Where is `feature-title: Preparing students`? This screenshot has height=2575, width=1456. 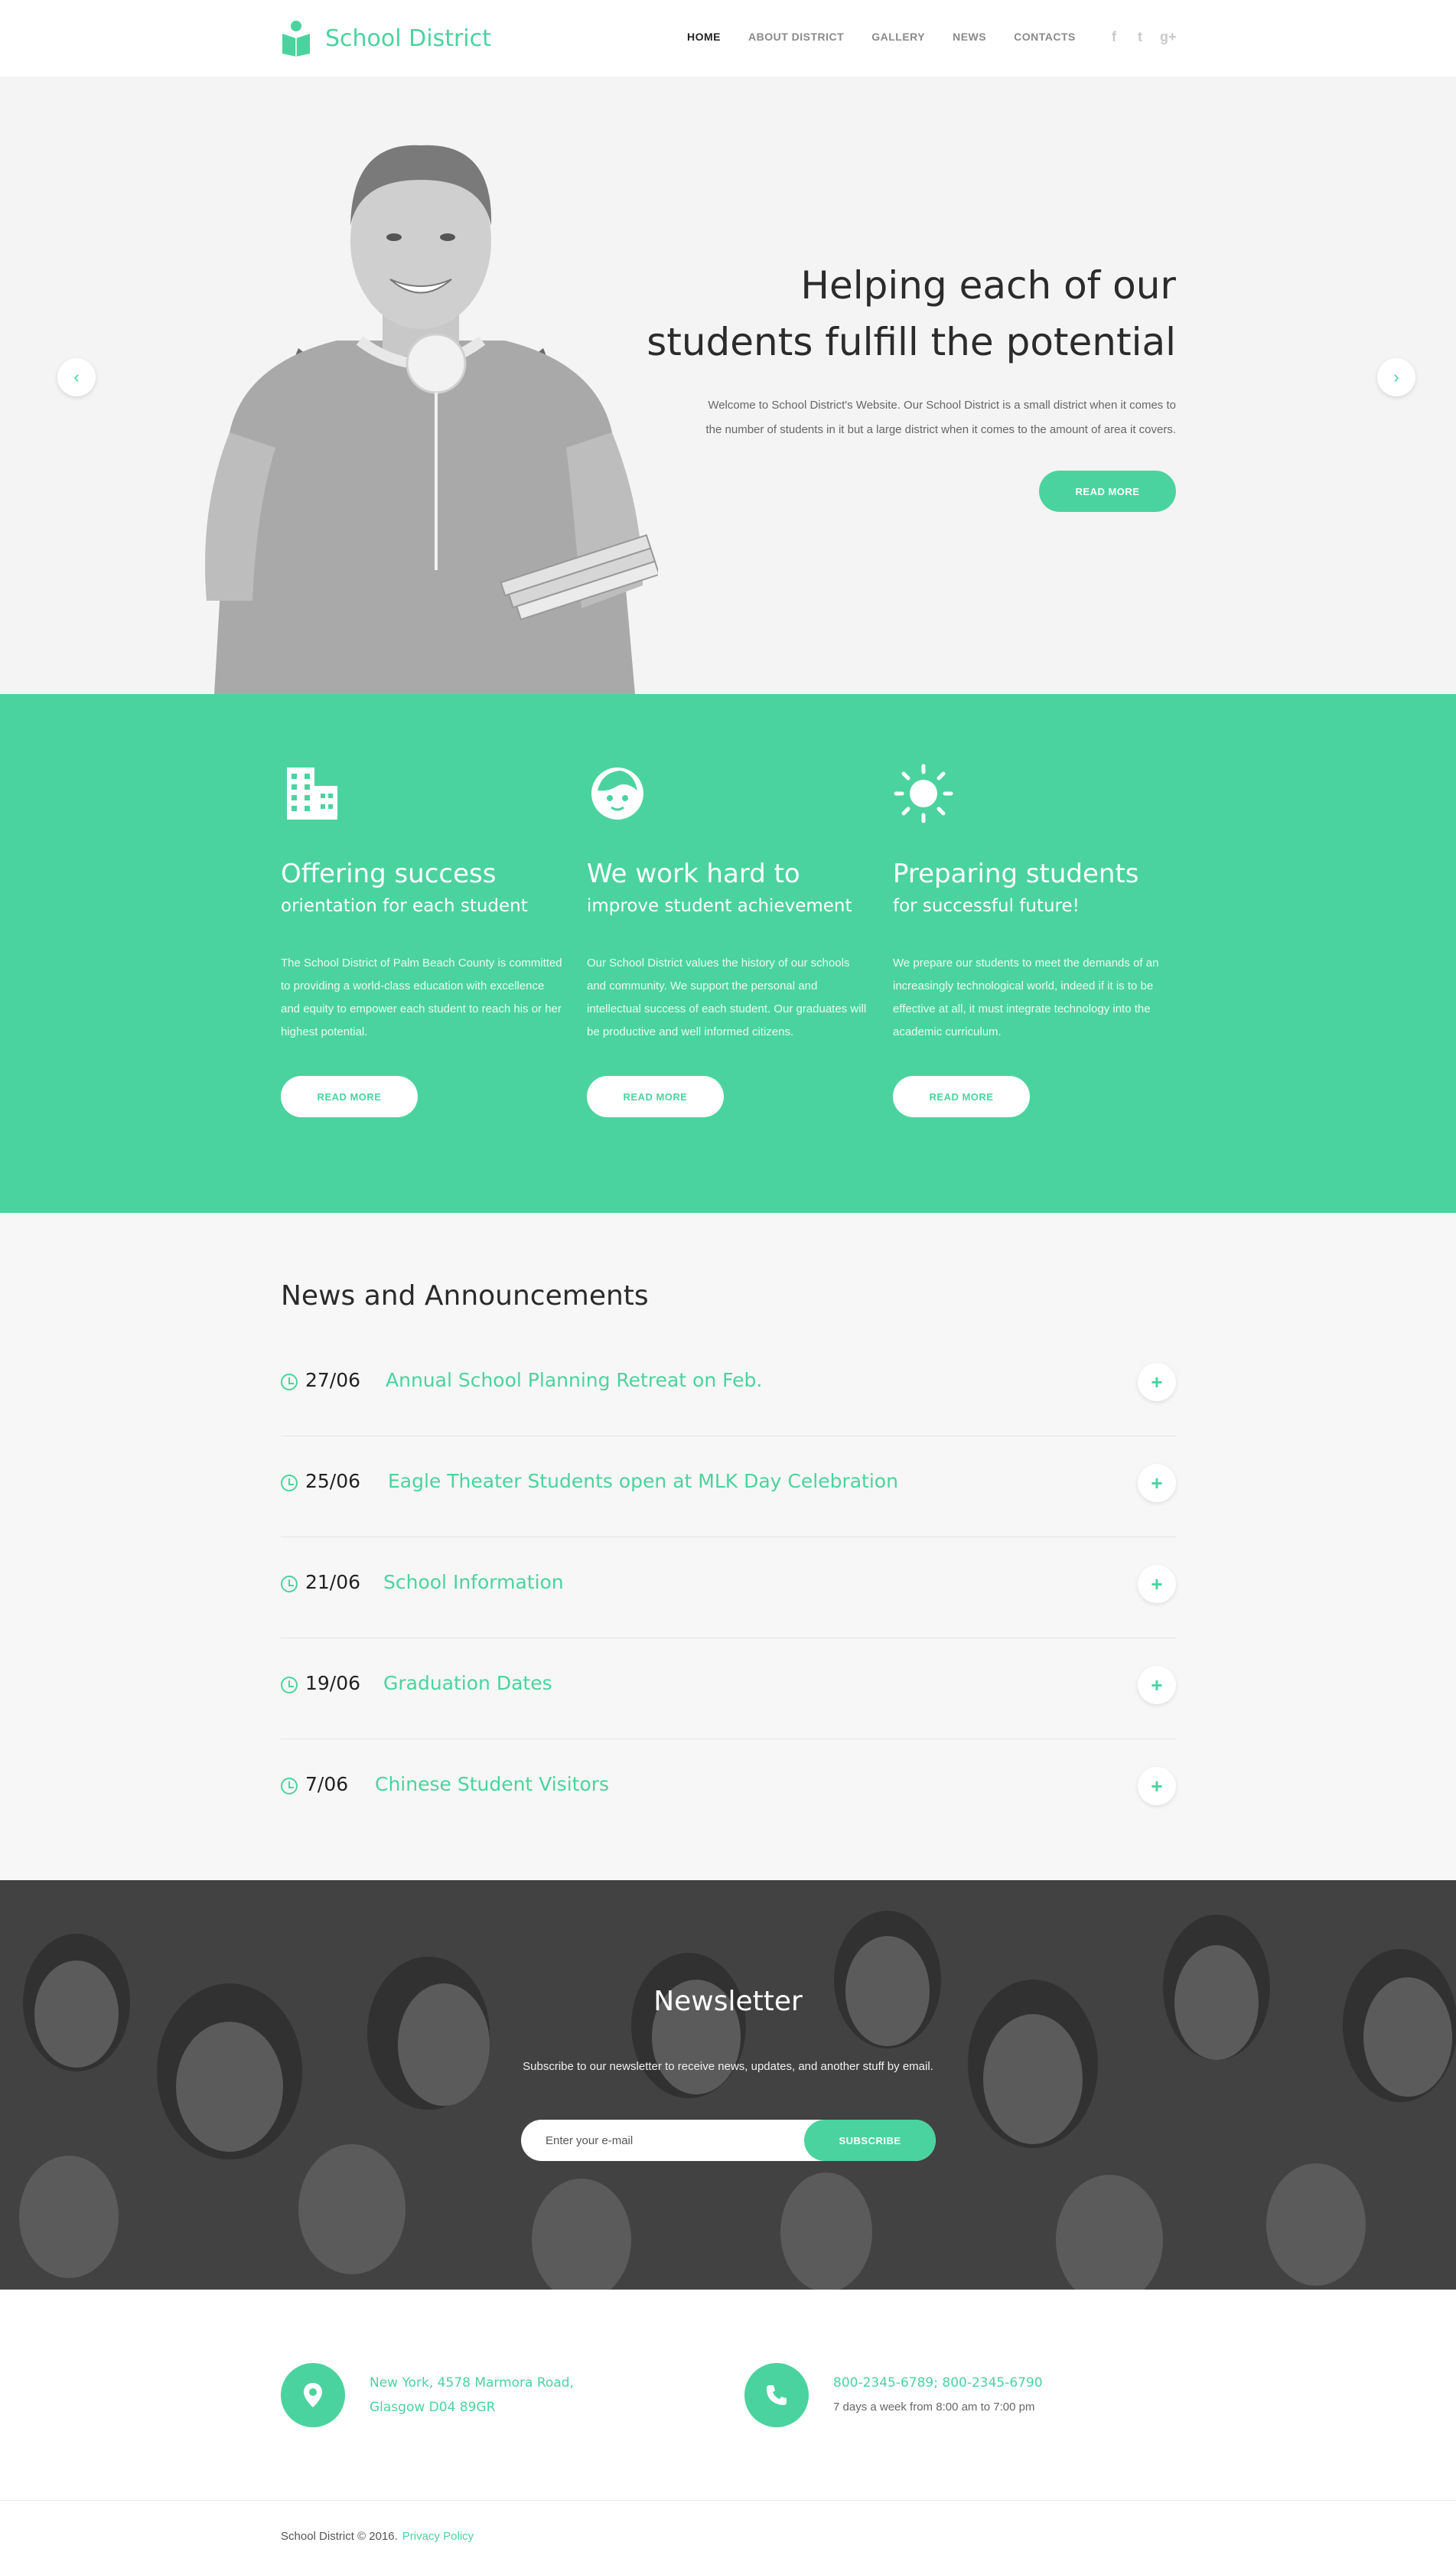 feature-title: Preparing students is located at coordinates (1016, 874).